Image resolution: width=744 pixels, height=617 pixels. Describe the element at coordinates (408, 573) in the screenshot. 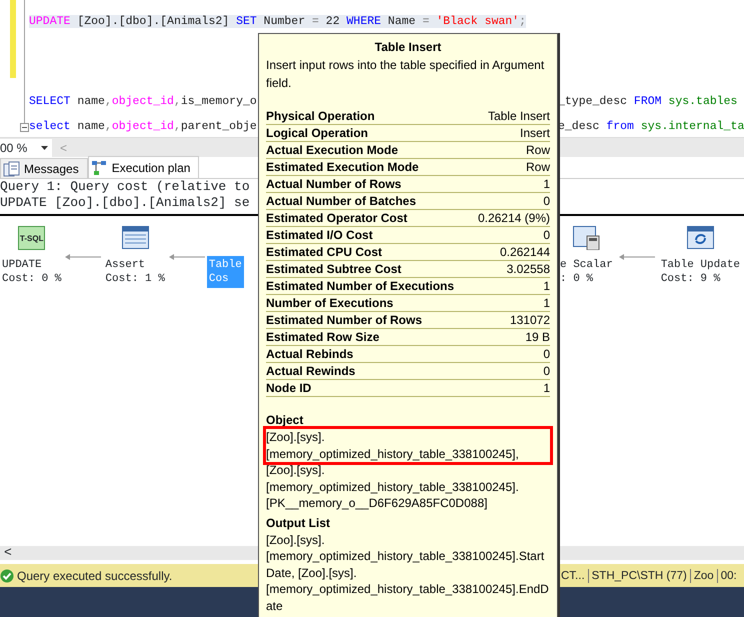

I see `output-list-text: [Zoo].[sys].[memory_optimized_history_table_338100245].StartDate, [Zoo].[sys].[memory_optimized_history_table_338100245].EndDate` at that location.